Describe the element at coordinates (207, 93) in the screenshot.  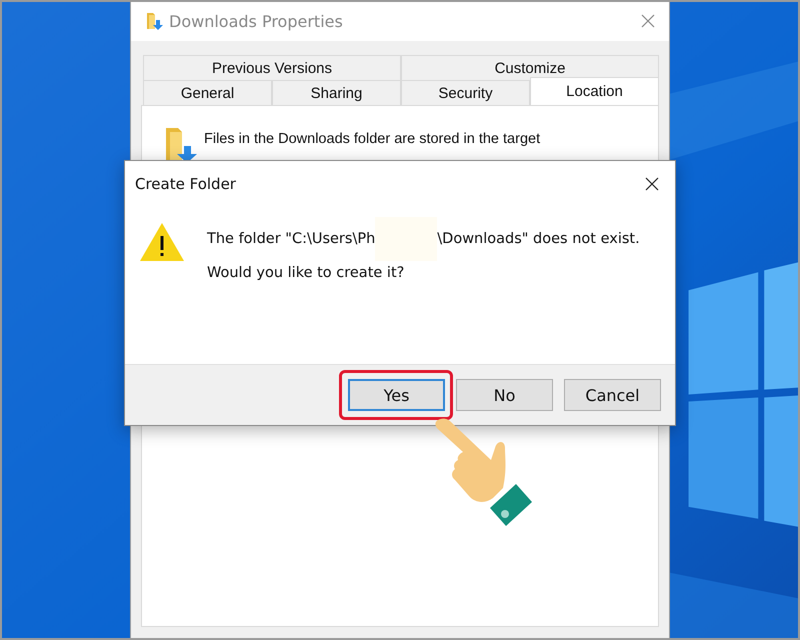
I see `tab: General` at that location.